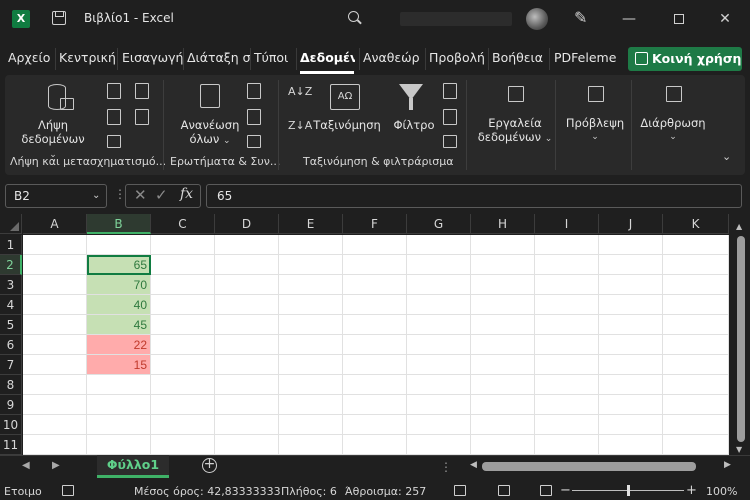  What do you see at coordinates (183, 305) in the screenshot?
I see `cell-c4` at bounding box center [183, 305].